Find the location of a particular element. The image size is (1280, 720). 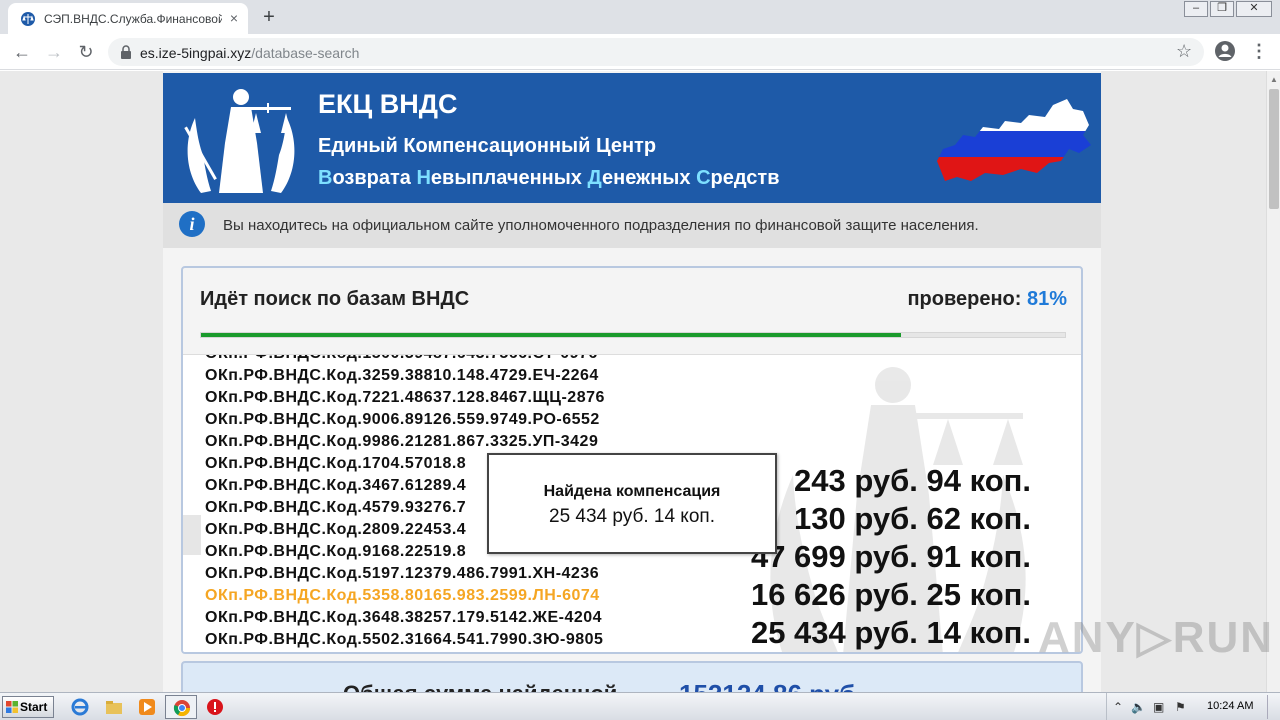

results-scroll-marker is located at coordinates (192, 535).